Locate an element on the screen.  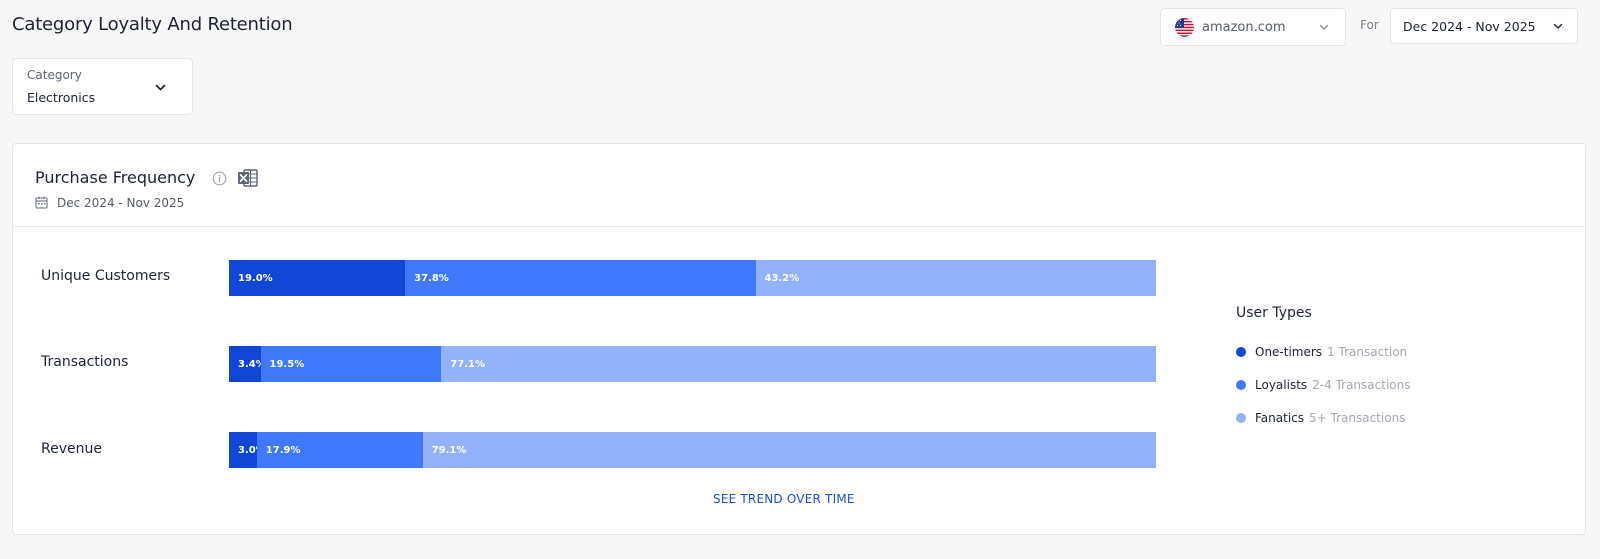
bar-segment: 43.2% is located at coordinates (955, 278).